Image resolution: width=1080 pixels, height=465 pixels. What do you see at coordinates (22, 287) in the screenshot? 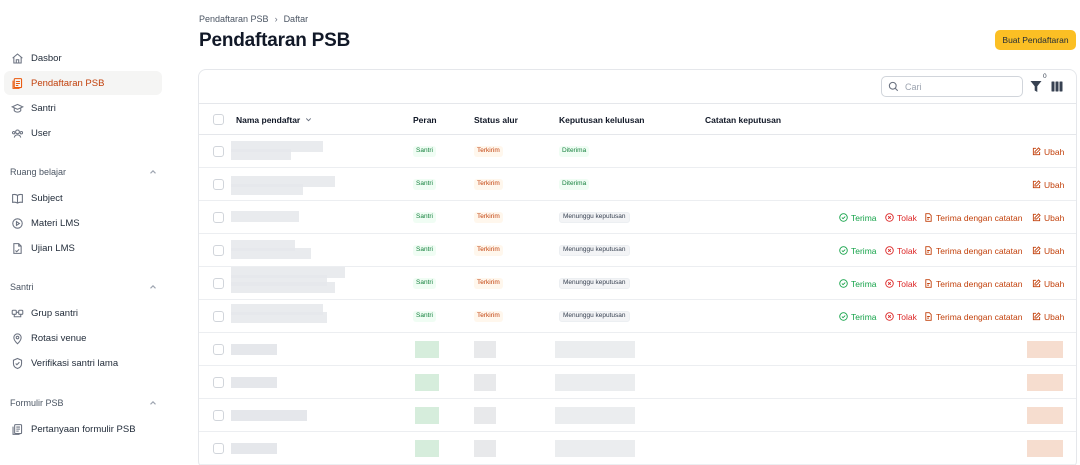
I see `section-title: Santri` at bounding box center [22, 287].